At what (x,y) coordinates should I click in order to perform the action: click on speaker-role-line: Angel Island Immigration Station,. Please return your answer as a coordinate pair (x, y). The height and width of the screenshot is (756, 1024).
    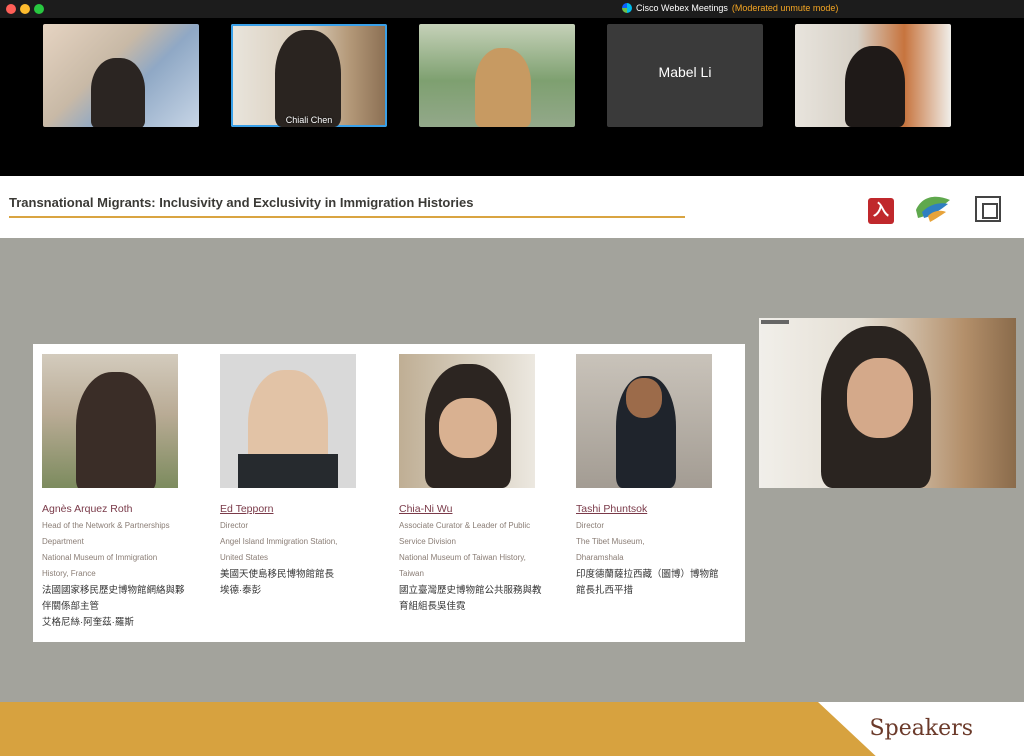
    Looking at the image, I should click on (279, 541).